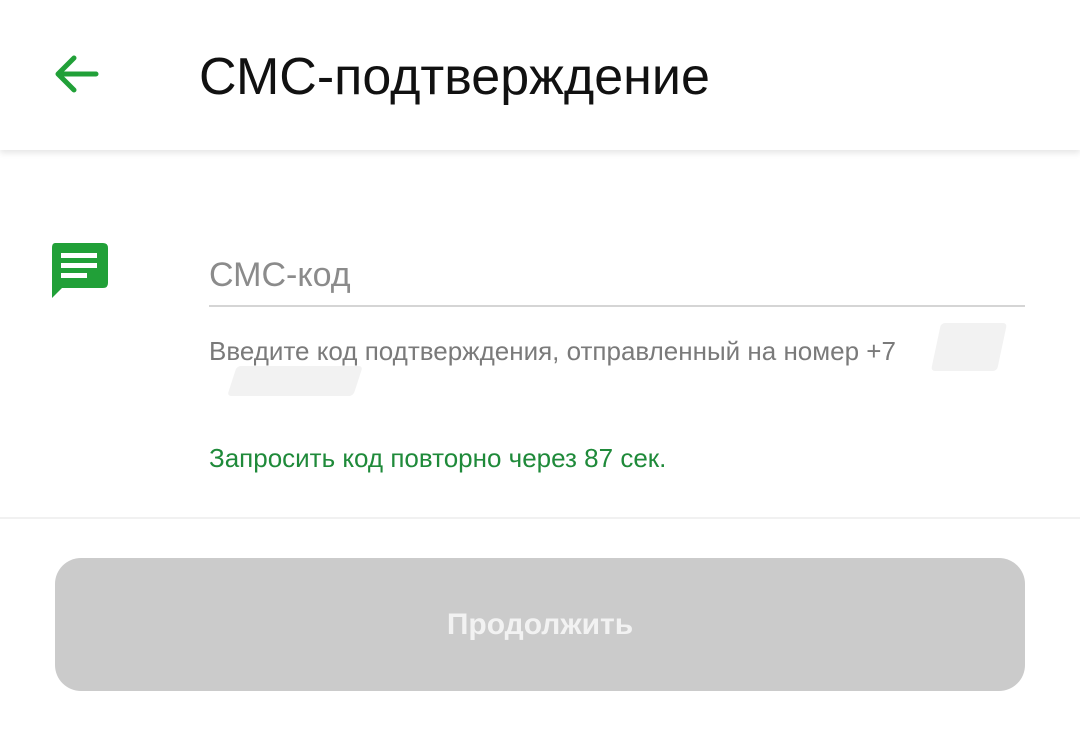 The width and height of the screenshot is (1080, 729). Describe the element at coordinates (295, 381) in the screenshot. I see `masked-phone-number-continued` at that location.